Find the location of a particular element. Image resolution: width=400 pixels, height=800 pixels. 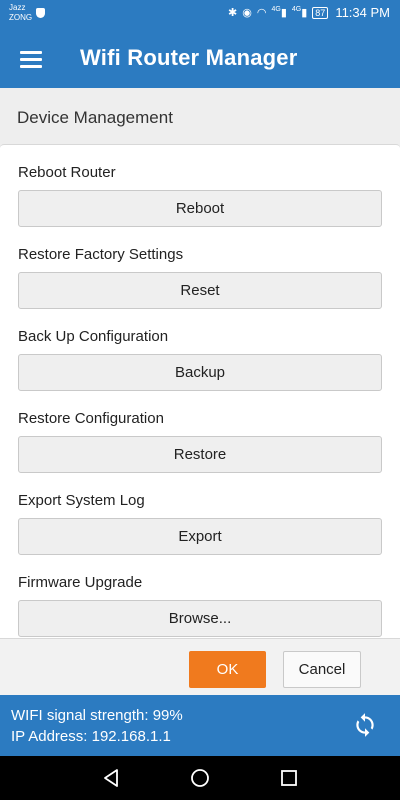

export-button: Export is located at coordinates (200, 536).